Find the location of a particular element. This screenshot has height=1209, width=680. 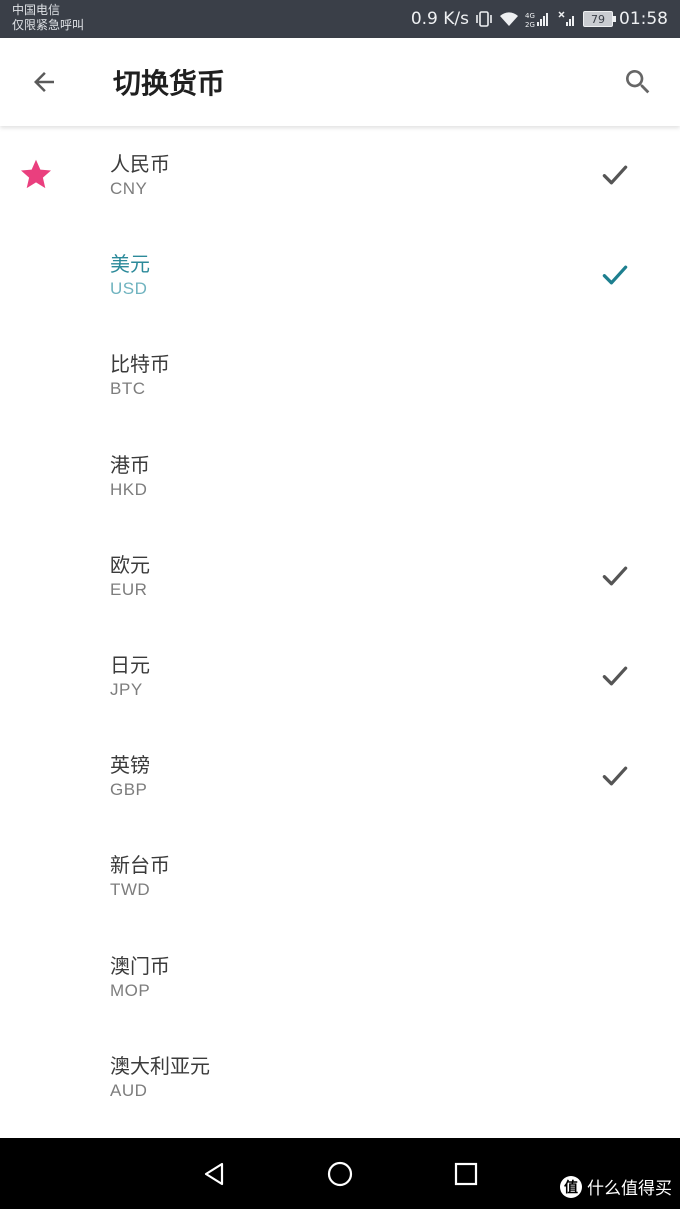

battery-icon: 79 is located at coordinates (599, 19).